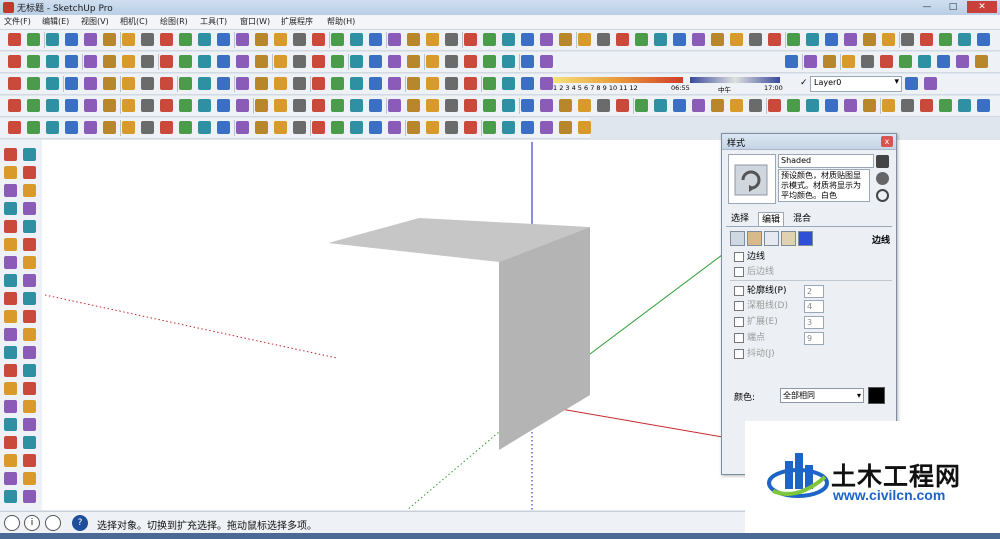  Describe the element at coordinates (341, 21) in the screenshot. I see `menu-help: 帮助(H)` at that location.